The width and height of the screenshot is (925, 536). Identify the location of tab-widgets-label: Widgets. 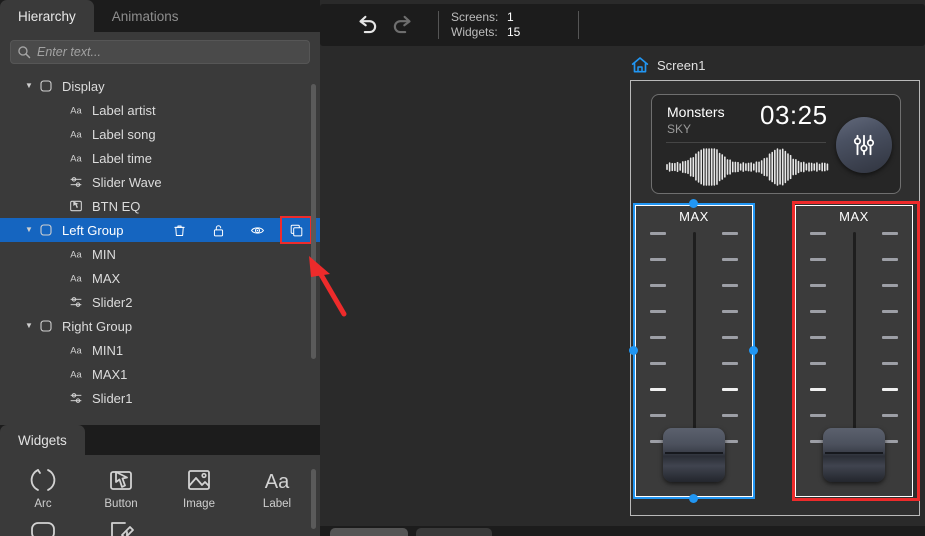
(42, 440).